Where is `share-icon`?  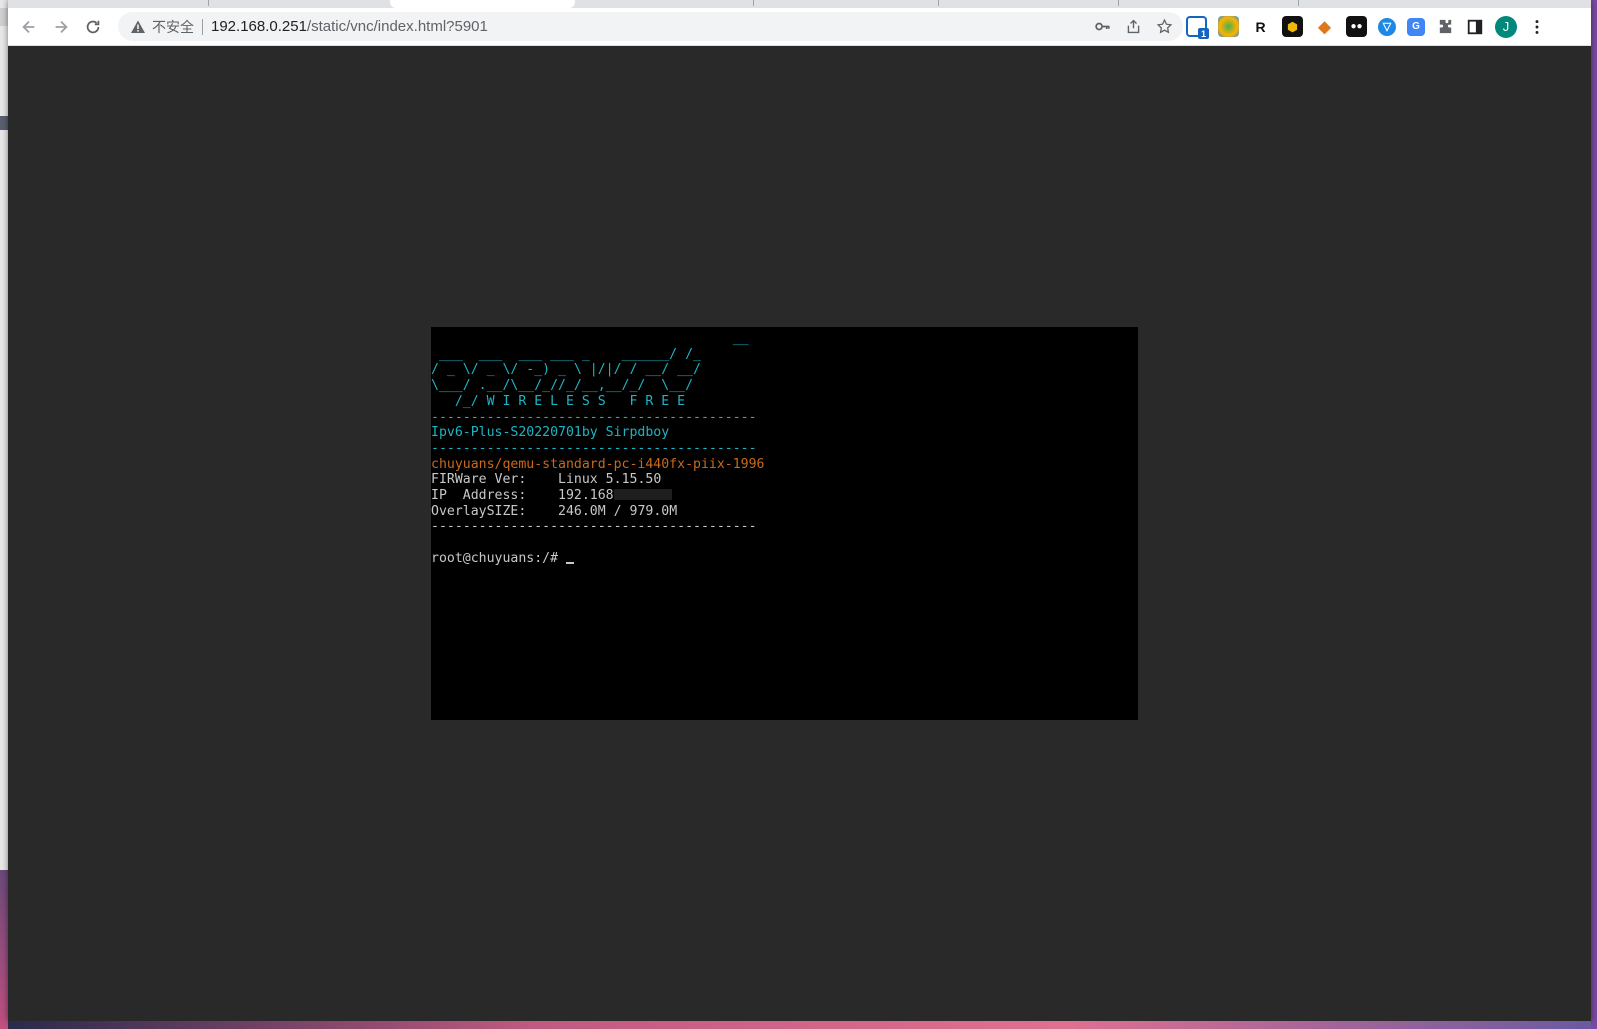 share-icon is located at coordinates (1133, 26).